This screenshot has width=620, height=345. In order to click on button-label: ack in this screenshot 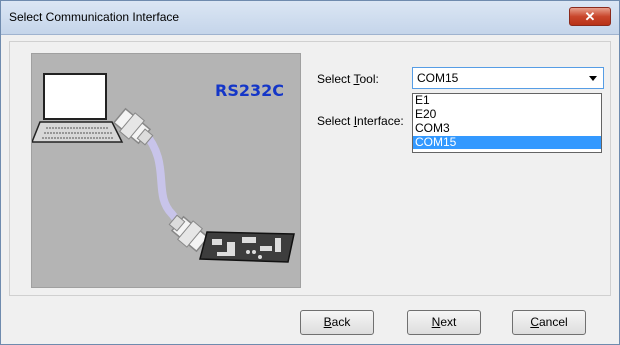, I will do `click(341, 322)`.